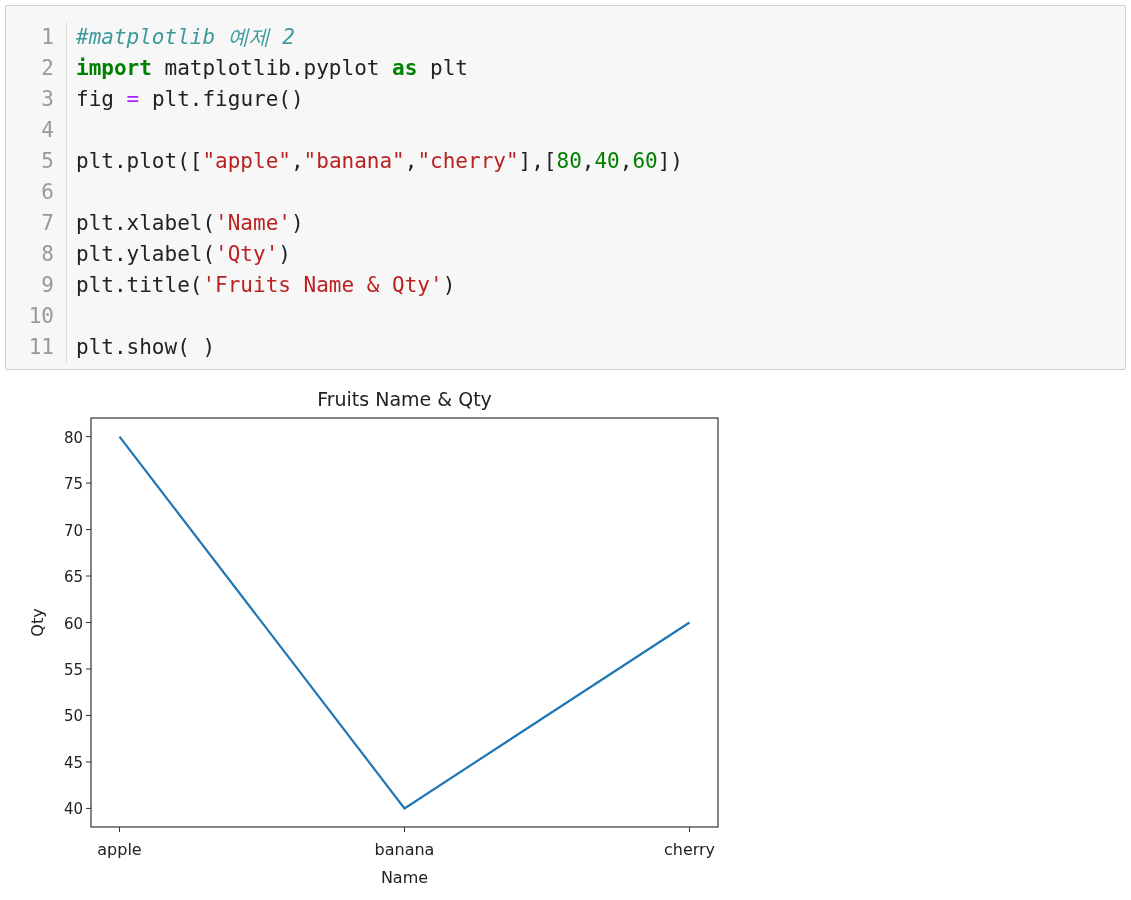 This screenshot has height=900, width=1131. What do you see at coordinates (73, 577) in the screenshot?
I see `y-tick-label: 65` at bounding box center [73, 577].